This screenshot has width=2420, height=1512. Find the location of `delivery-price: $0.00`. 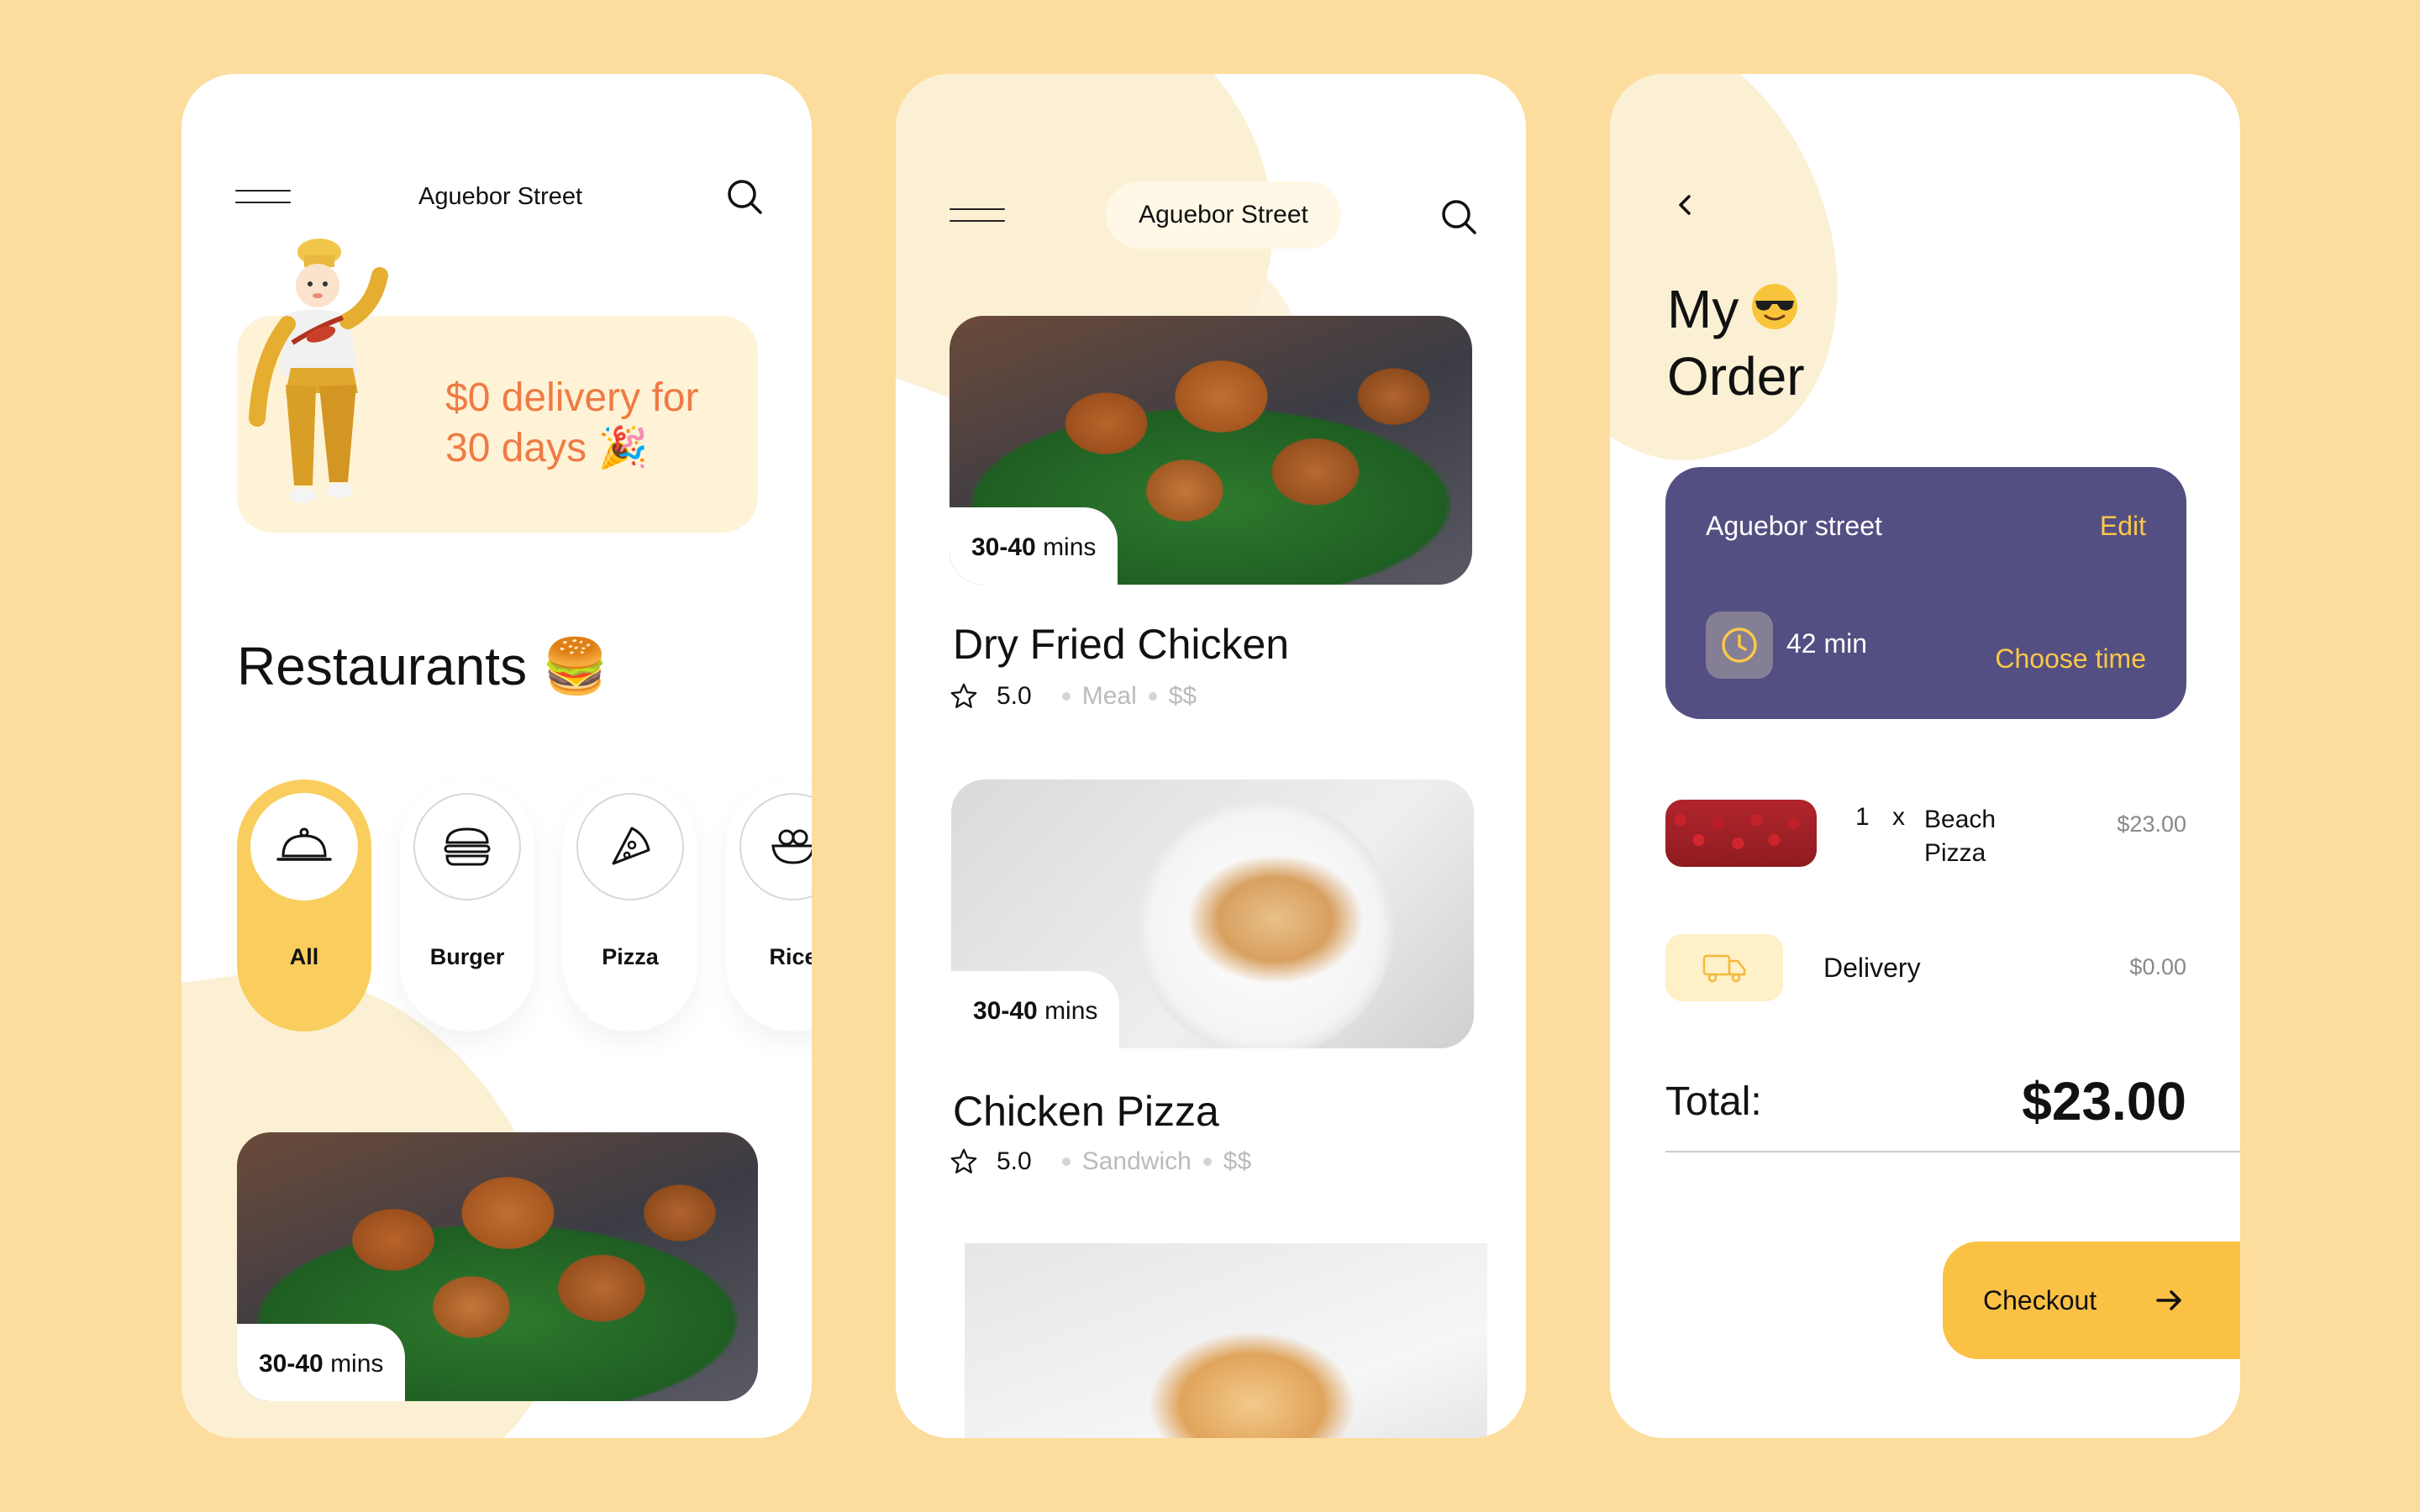

delivery-price: $0.00 is located at coordinates (2157, 966).